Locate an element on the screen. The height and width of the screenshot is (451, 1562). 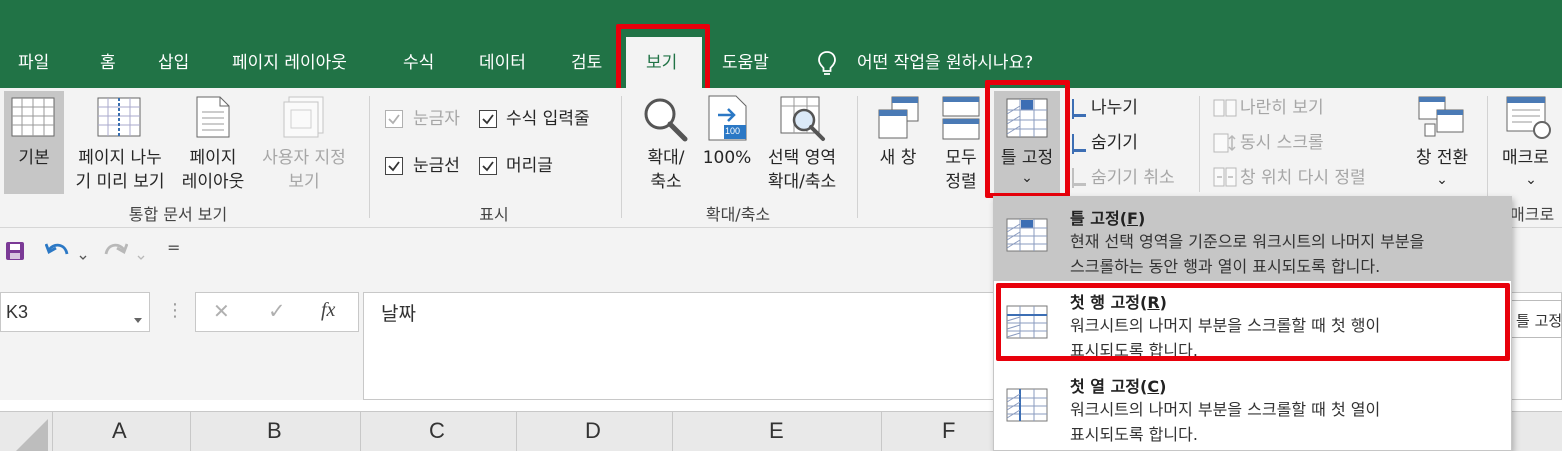
highlight-freeze-panes is located at coordinates (1027, 139).